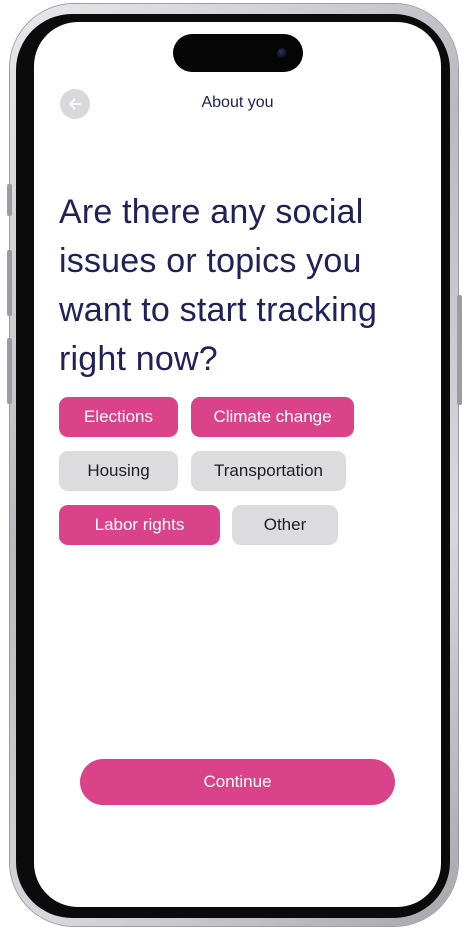 This screenshot has height=930, width=468. I want to click on camera-icon, so click(282, 53).